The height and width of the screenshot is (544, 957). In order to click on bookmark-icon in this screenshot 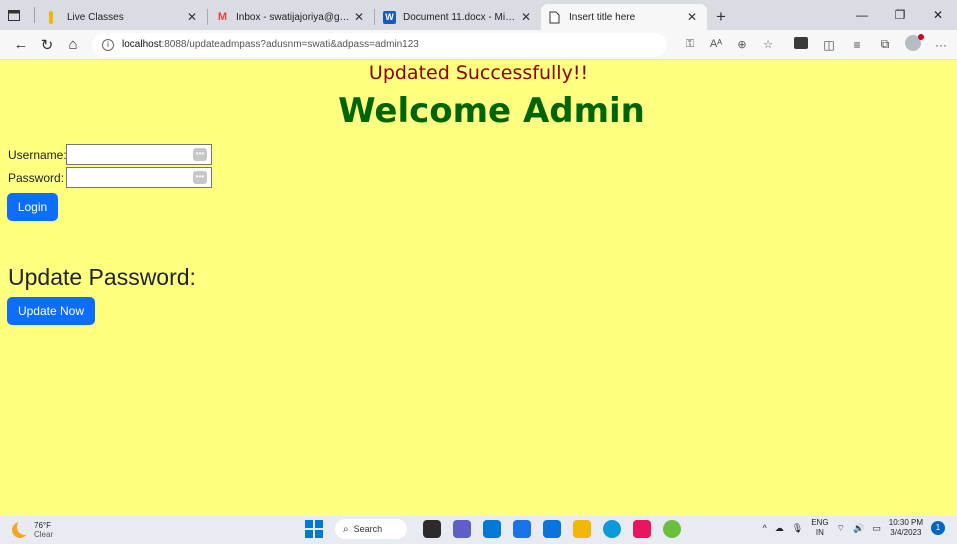, I will do `click(51, 17)`.